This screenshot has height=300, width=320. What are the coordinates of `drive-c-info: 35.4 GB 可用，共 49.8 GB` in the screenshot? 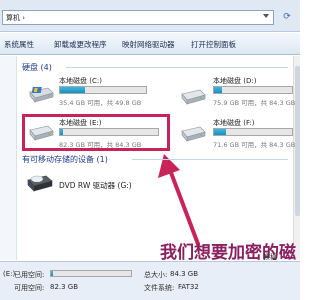 It's located at (100, 103).